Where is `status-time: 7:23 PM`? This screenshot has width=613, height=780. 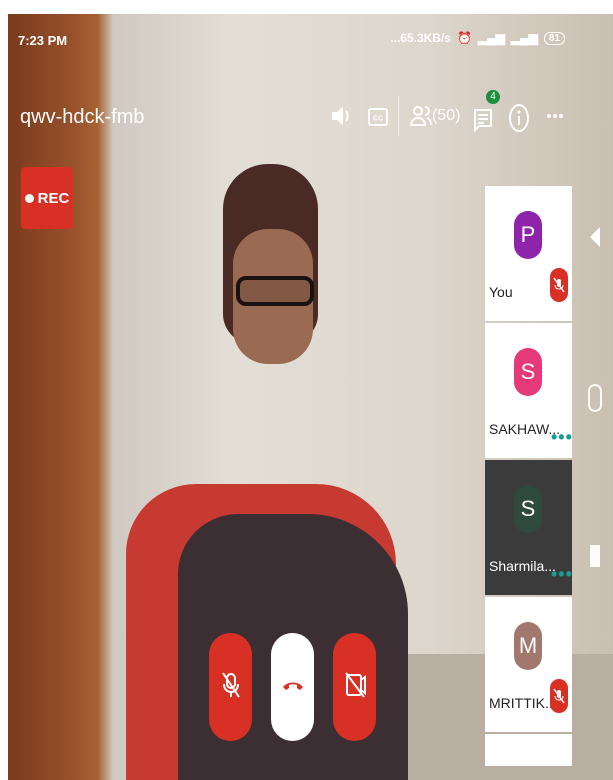
status-time: 7:23 PM is located at coordinates (43, 40).